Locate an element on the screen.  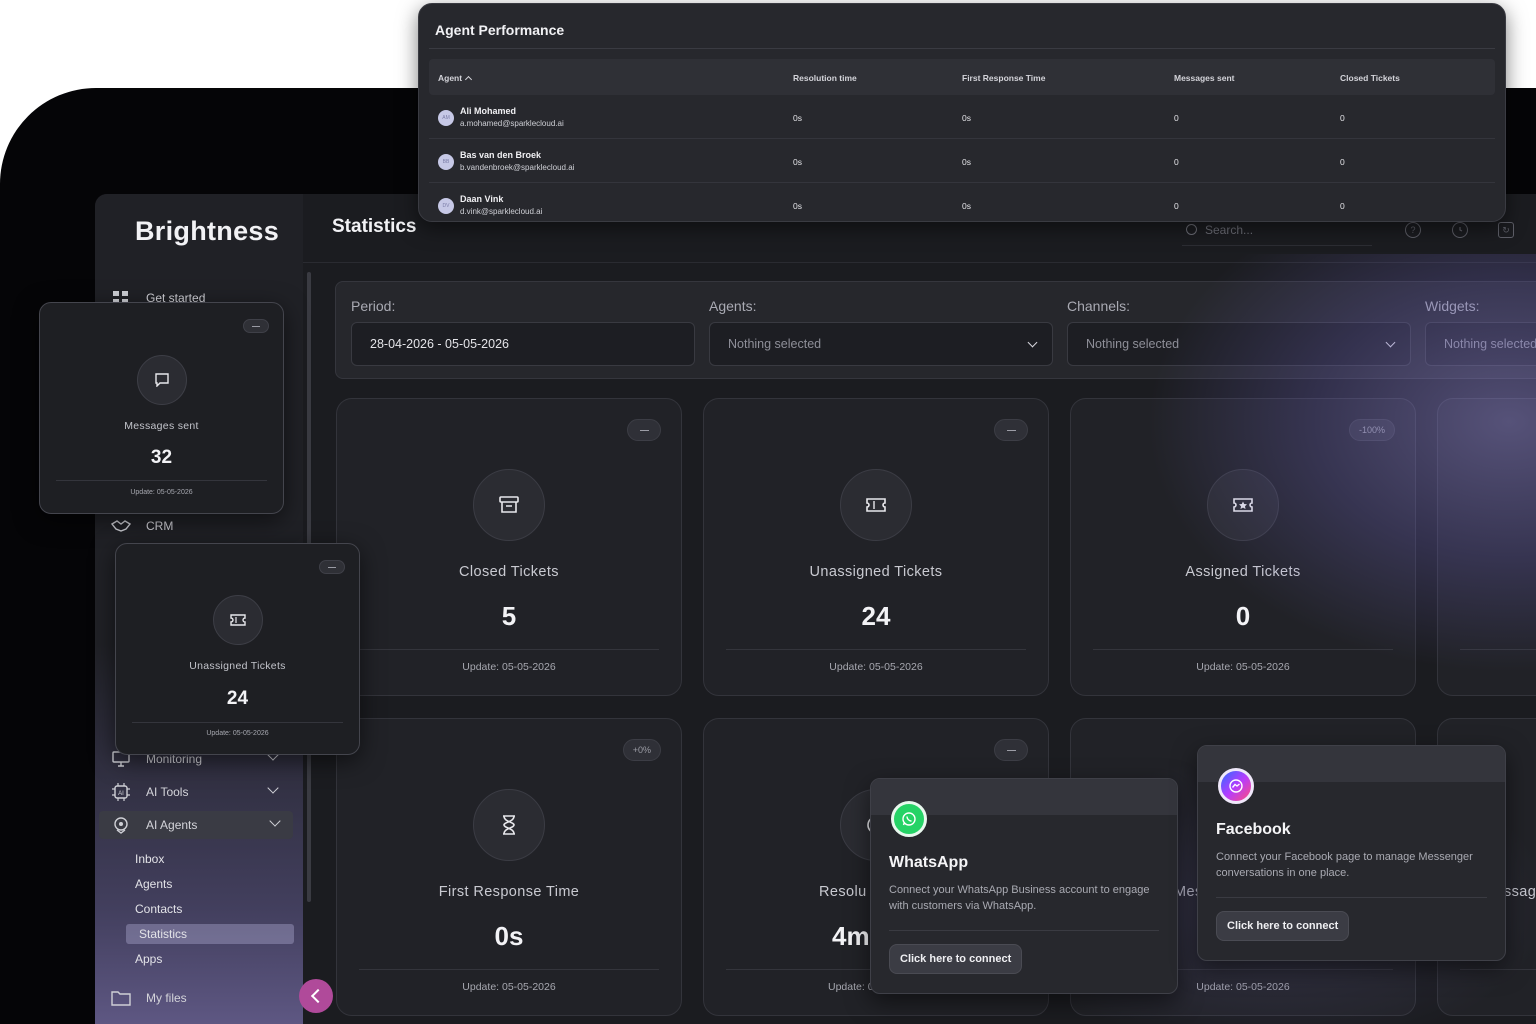
handshake-icon is located at coordinates (121, 526).